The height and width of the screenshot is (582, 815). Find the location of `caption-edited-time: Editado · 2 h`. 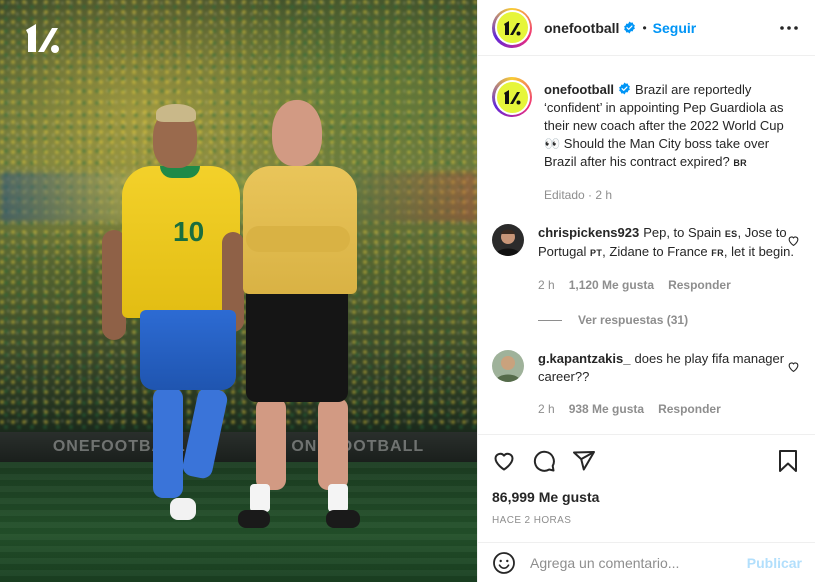

caption-edited-time: Editado · 2 h is located at coordinates (578, 195).